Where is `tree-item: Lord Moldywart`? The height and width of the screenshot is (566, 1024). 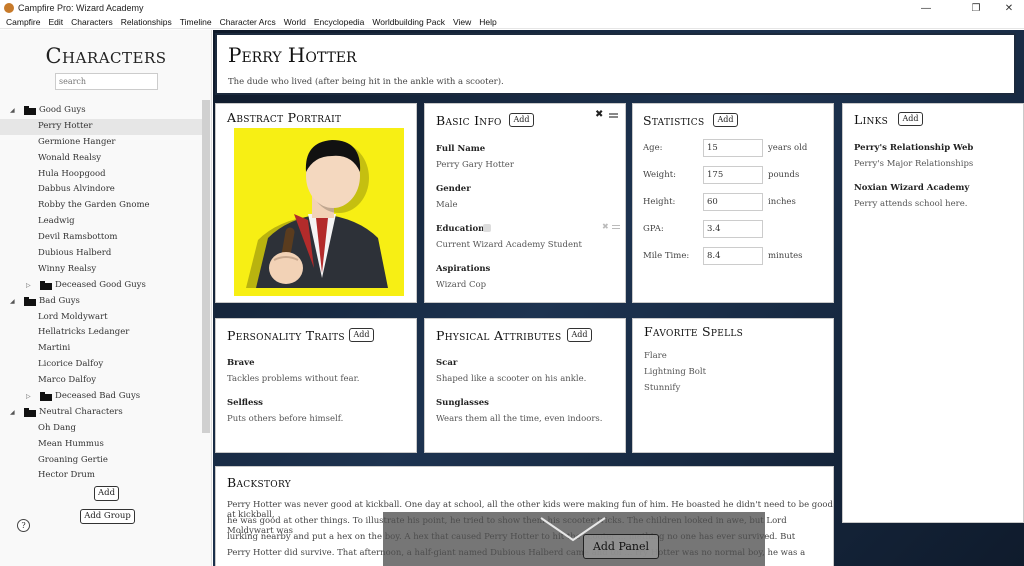
tree-item: Lord Moldywart is located at coordinates (101, 318).